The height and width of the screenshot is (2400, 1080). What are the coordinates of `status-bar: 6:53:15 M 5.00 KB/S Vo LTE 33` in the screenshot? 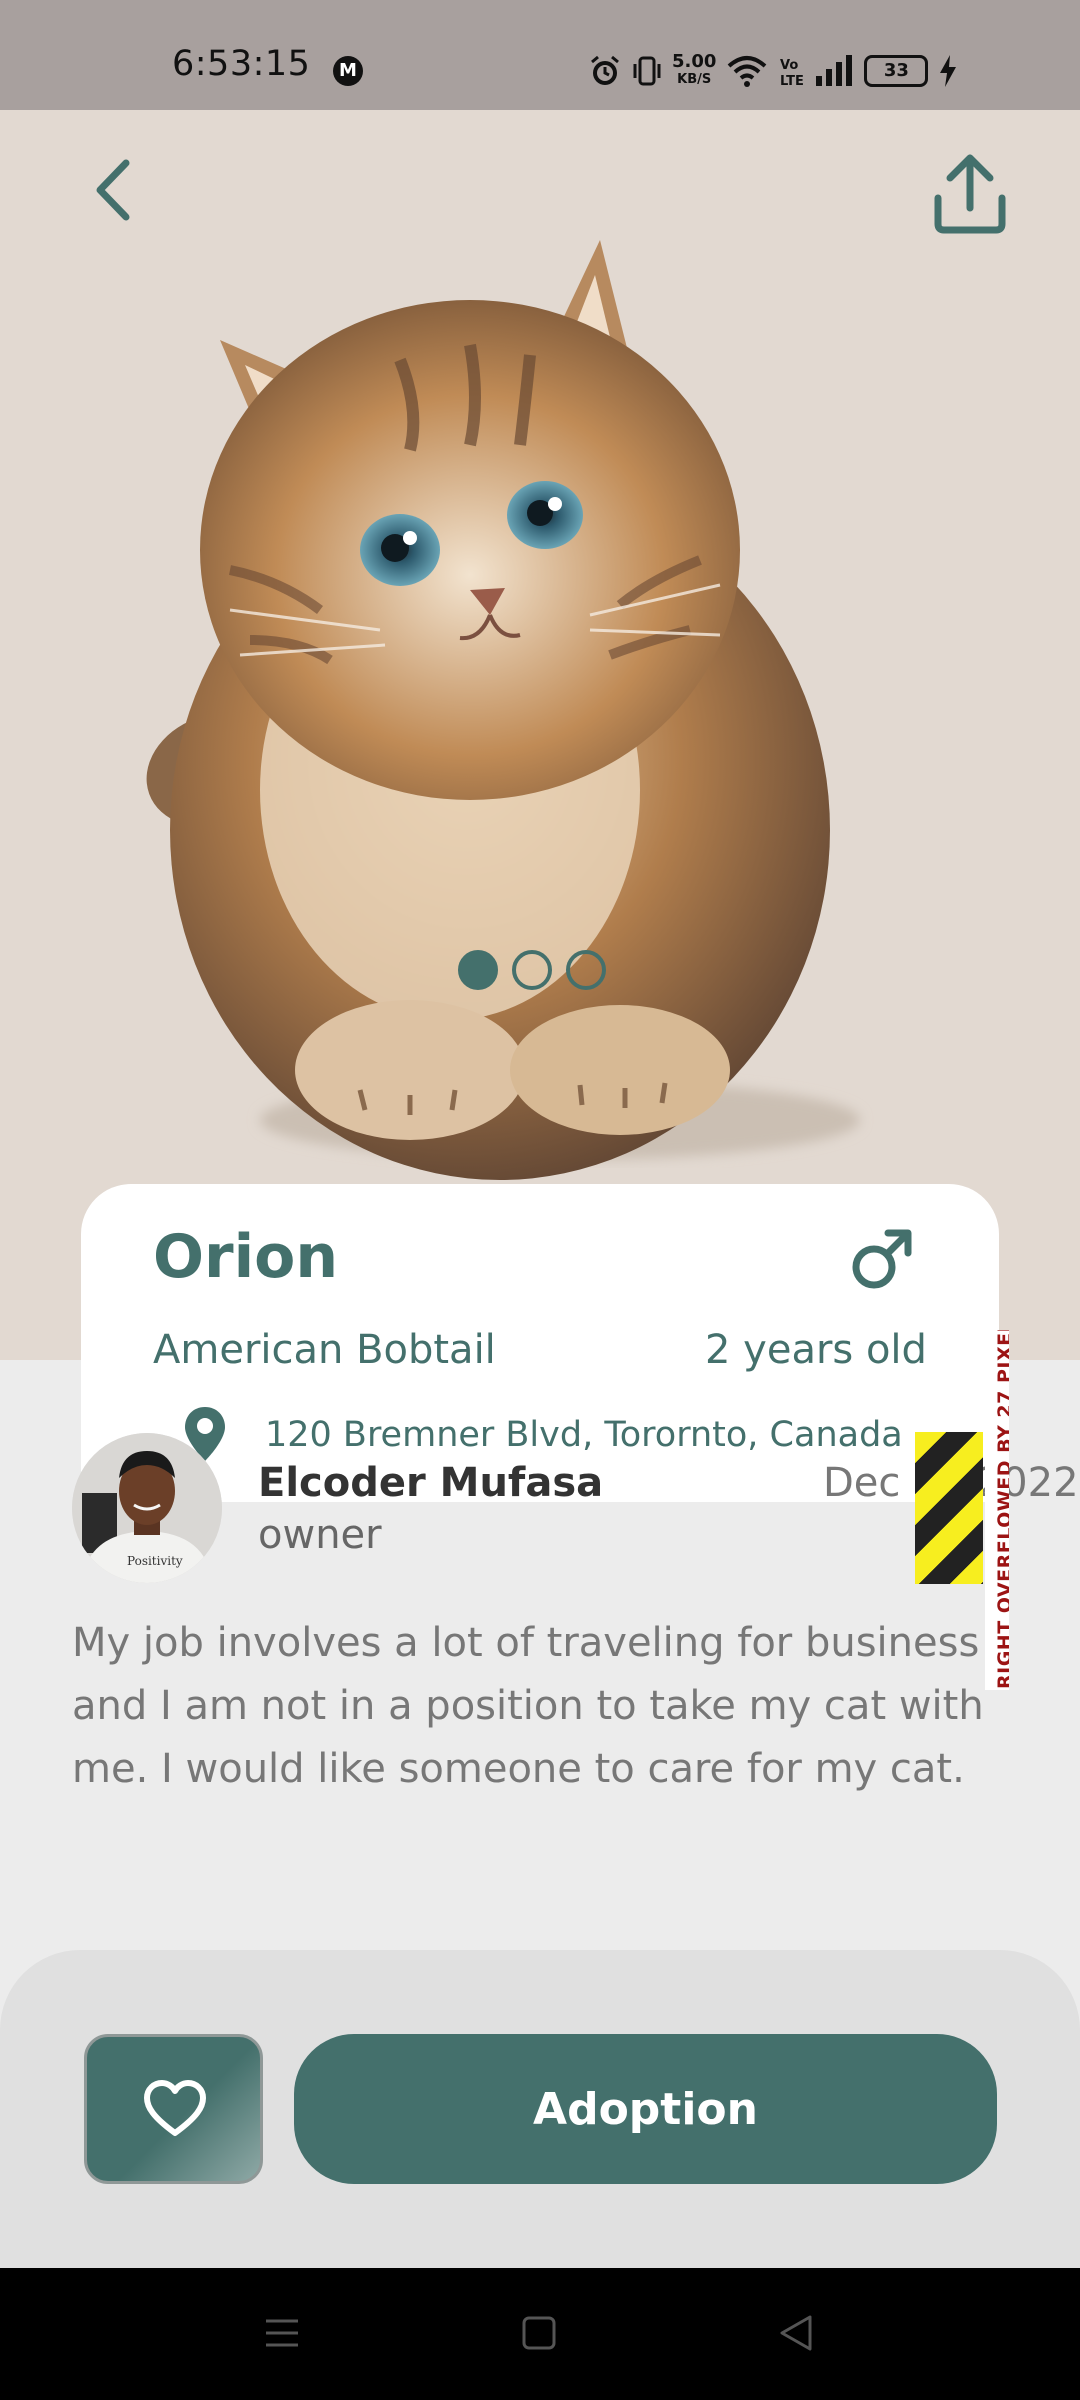 It's located at (540, 55).